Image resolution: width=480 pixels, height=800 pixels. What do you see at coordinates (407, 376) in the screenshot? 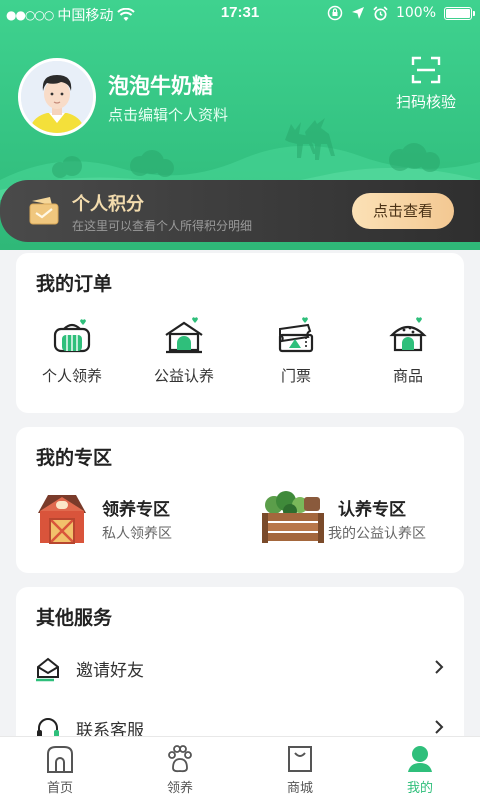
I see `order-item-label: 商品` at bounding box center [407, 376].